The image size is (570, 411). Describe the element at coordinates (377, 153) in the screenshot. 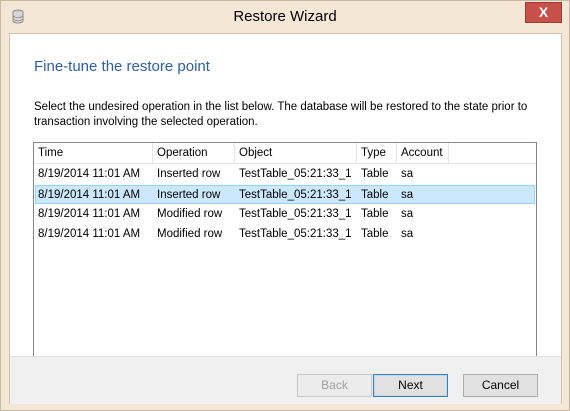

I see `column-header-type: Type` at that location.